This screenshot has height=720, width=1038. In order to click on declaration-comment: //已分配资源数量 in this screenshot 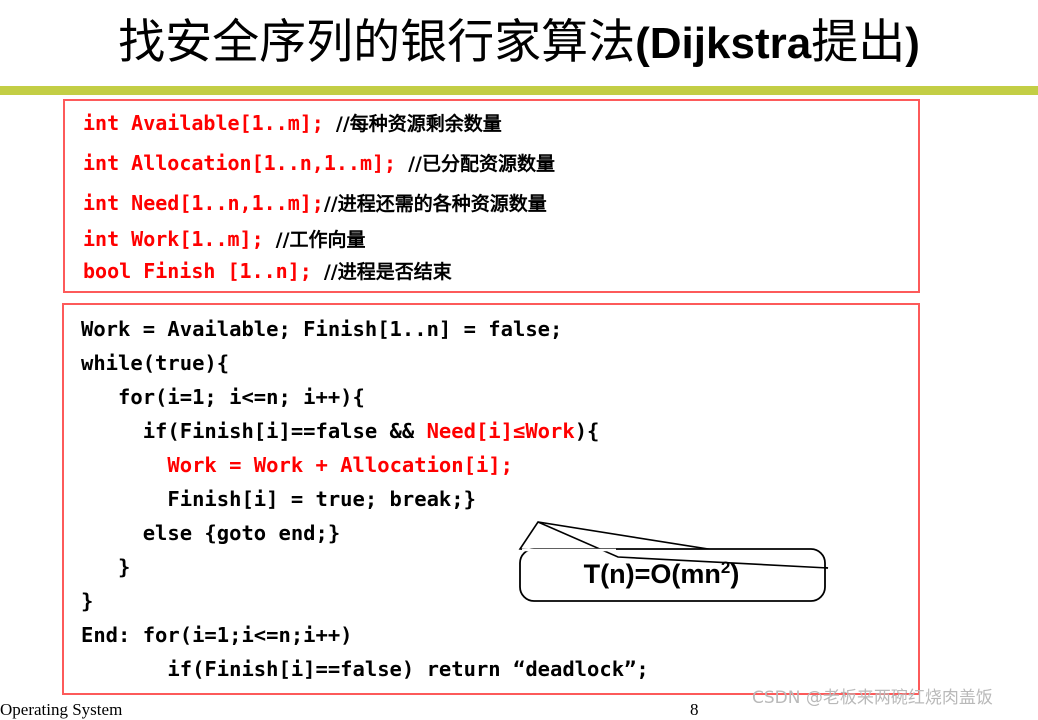, I will do `click(481, 164)`.